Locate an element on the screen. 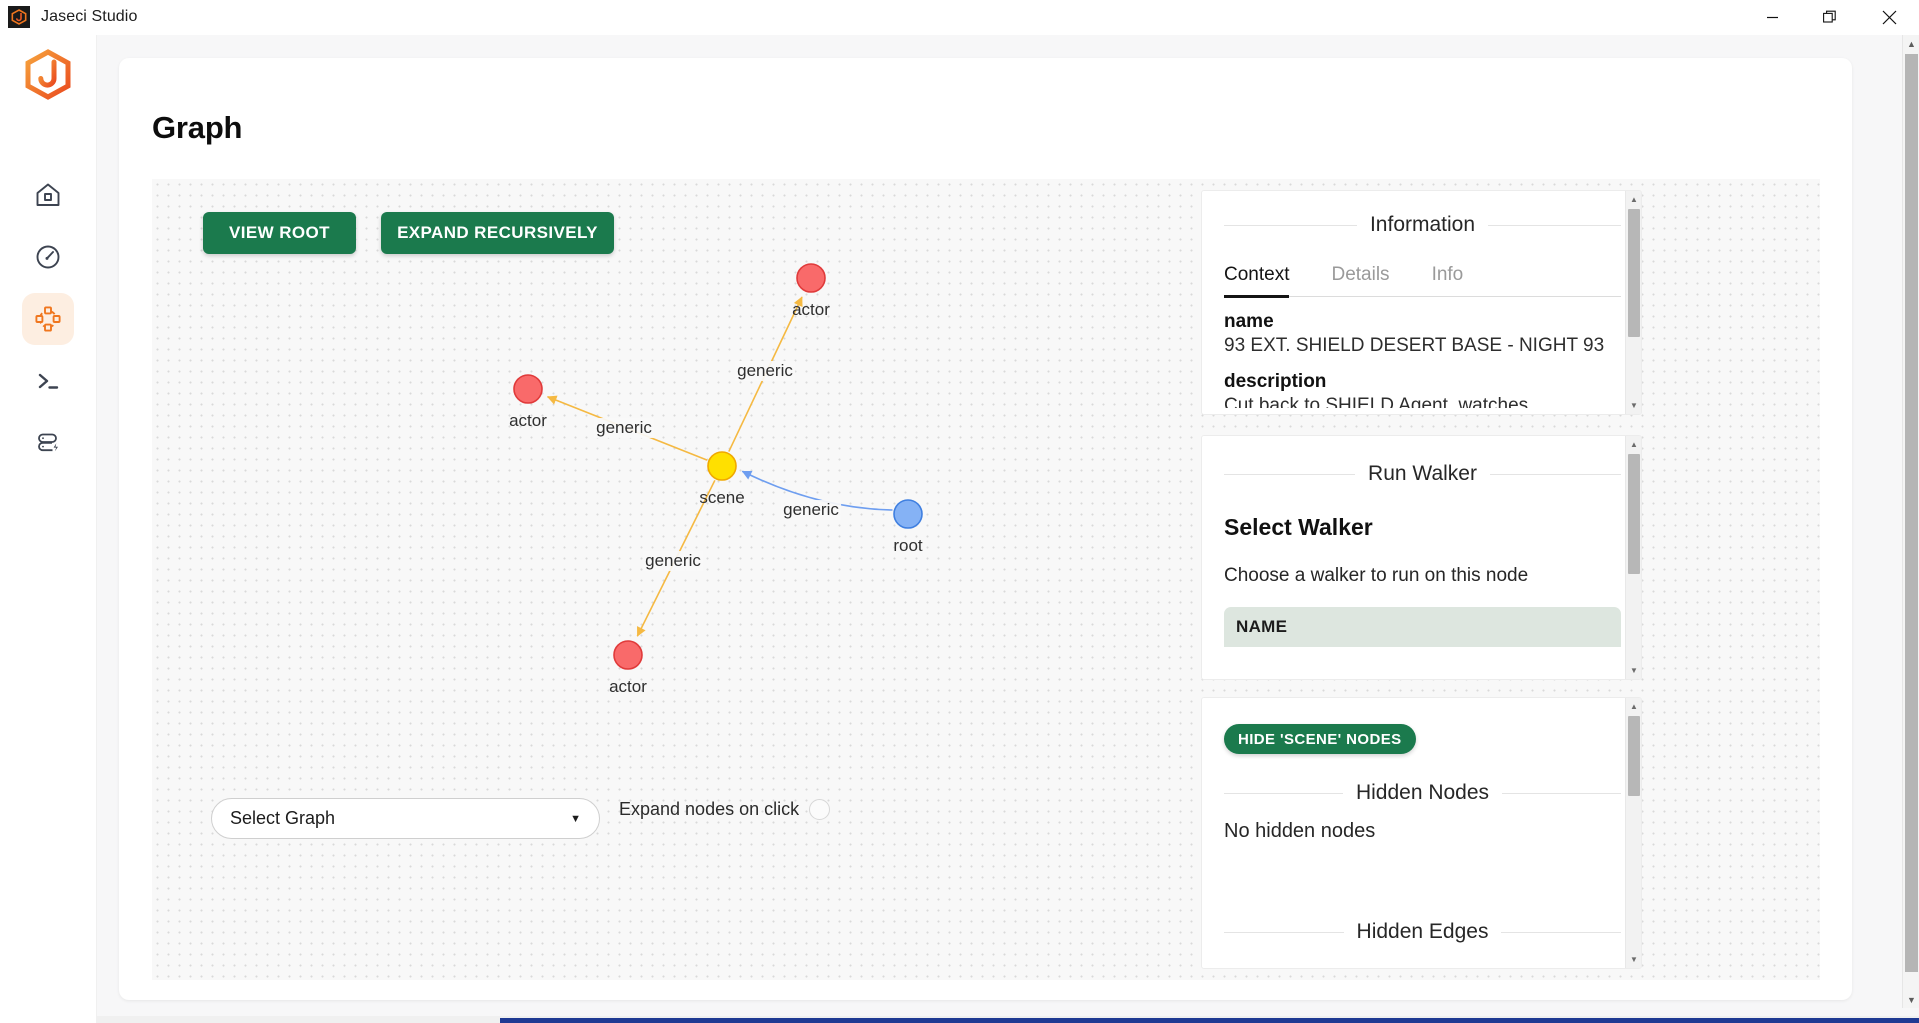  home-icon is located at coordinates (48, 195).